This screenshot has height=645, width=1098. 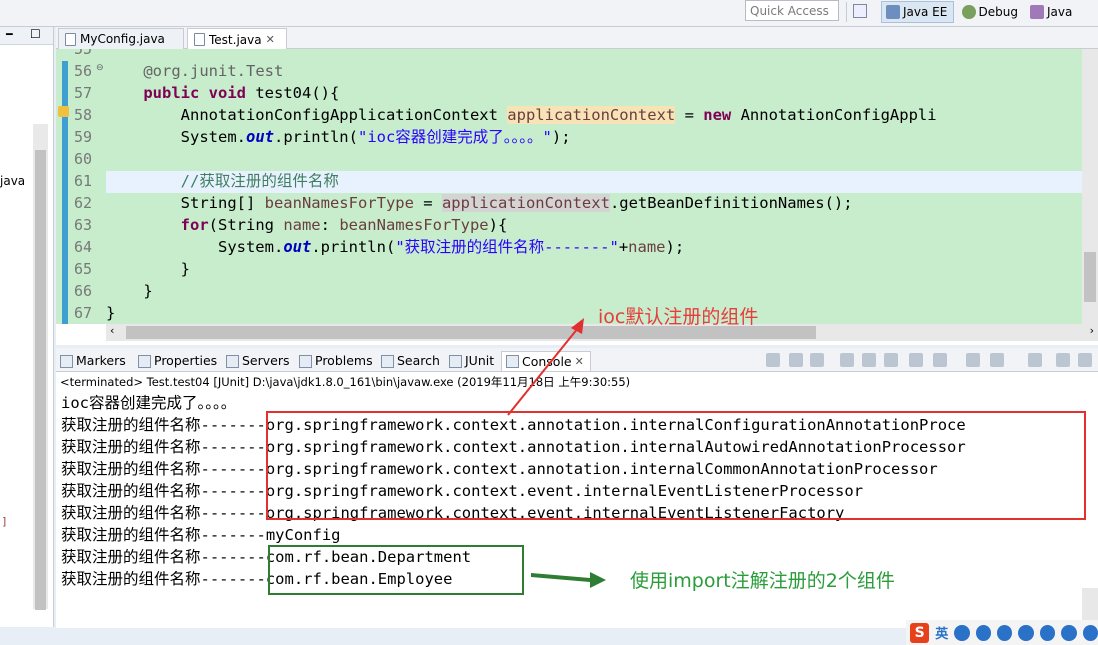 I want to click on java-ee-icon, so click(x=893, y=12).